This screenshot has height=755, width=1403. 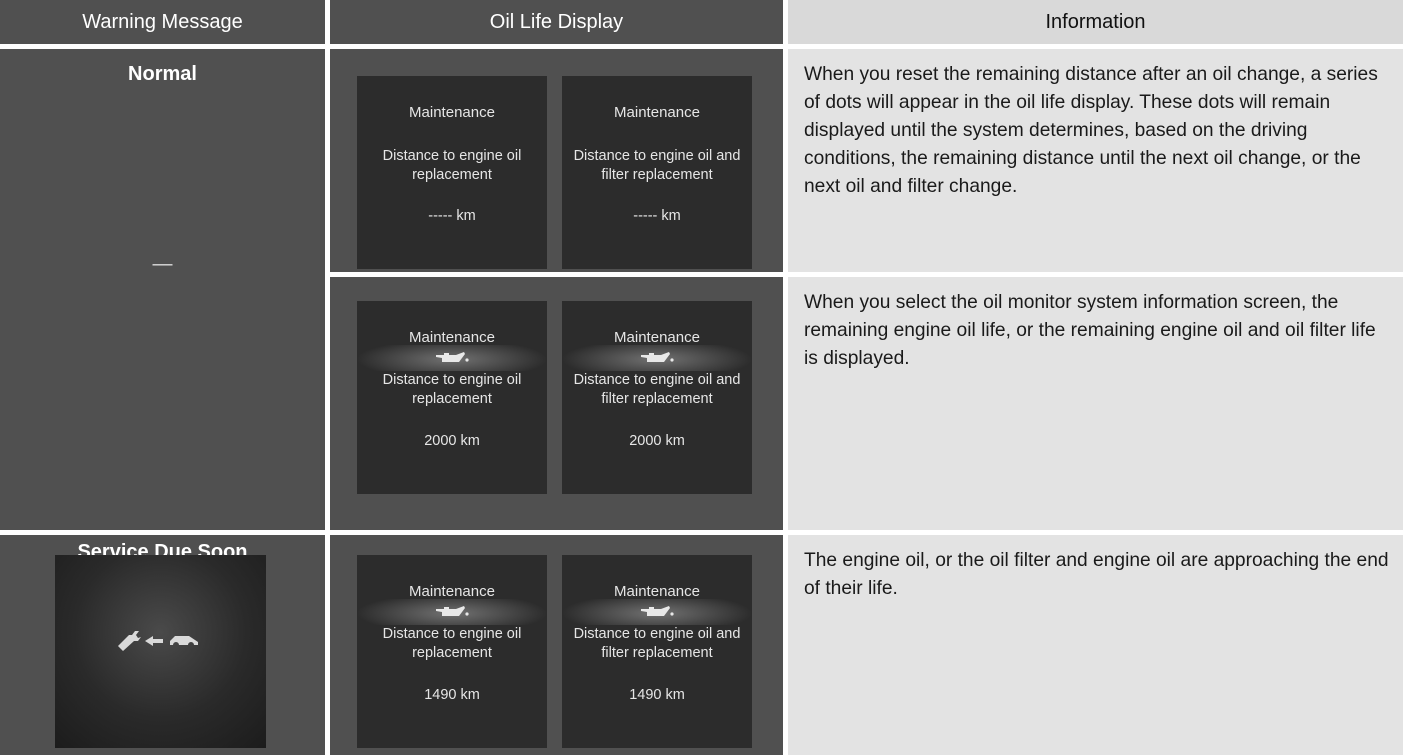 What do you see at coordinates (556, 22) in the screenshot?
I see `header-oil-life-display: Oil Life Display` at bounding box center [556, 22].